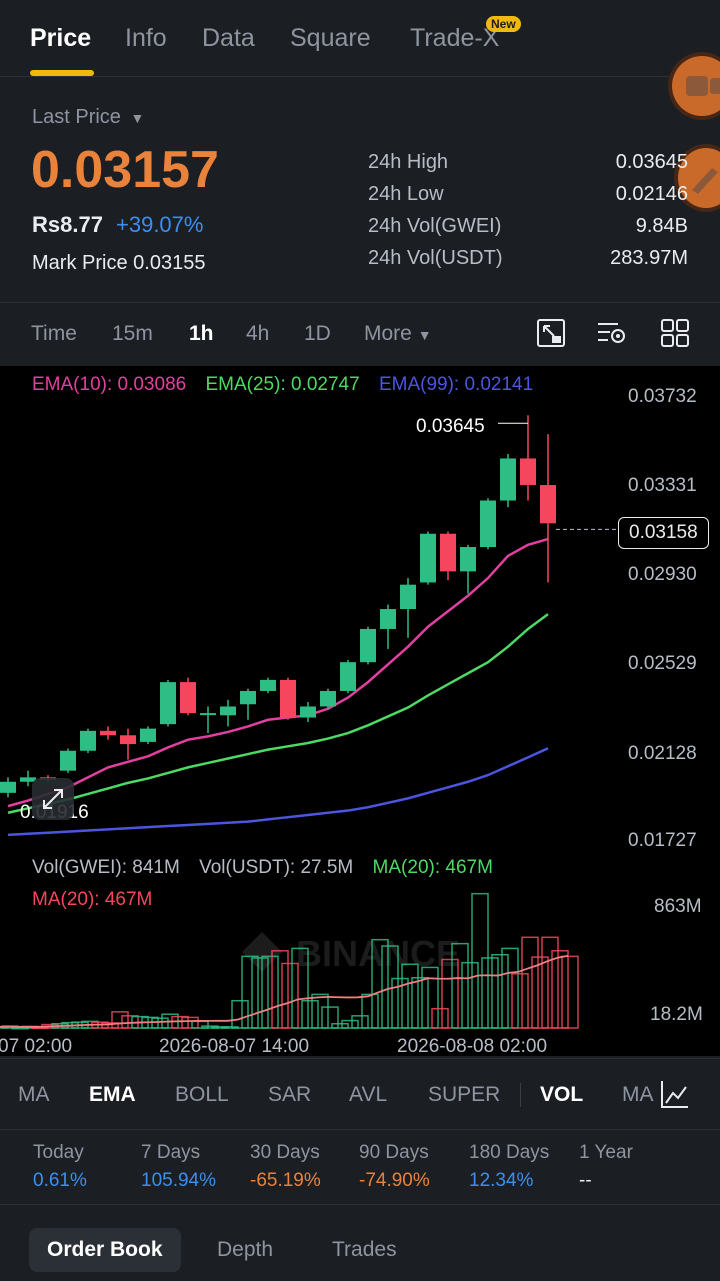 Image resolution: width=720 pixels, height=1281 pixels. What do you see at coordinates (53, 799) in the screenshot?
I see `expand-chart-button` at bounding box center [53, 799].